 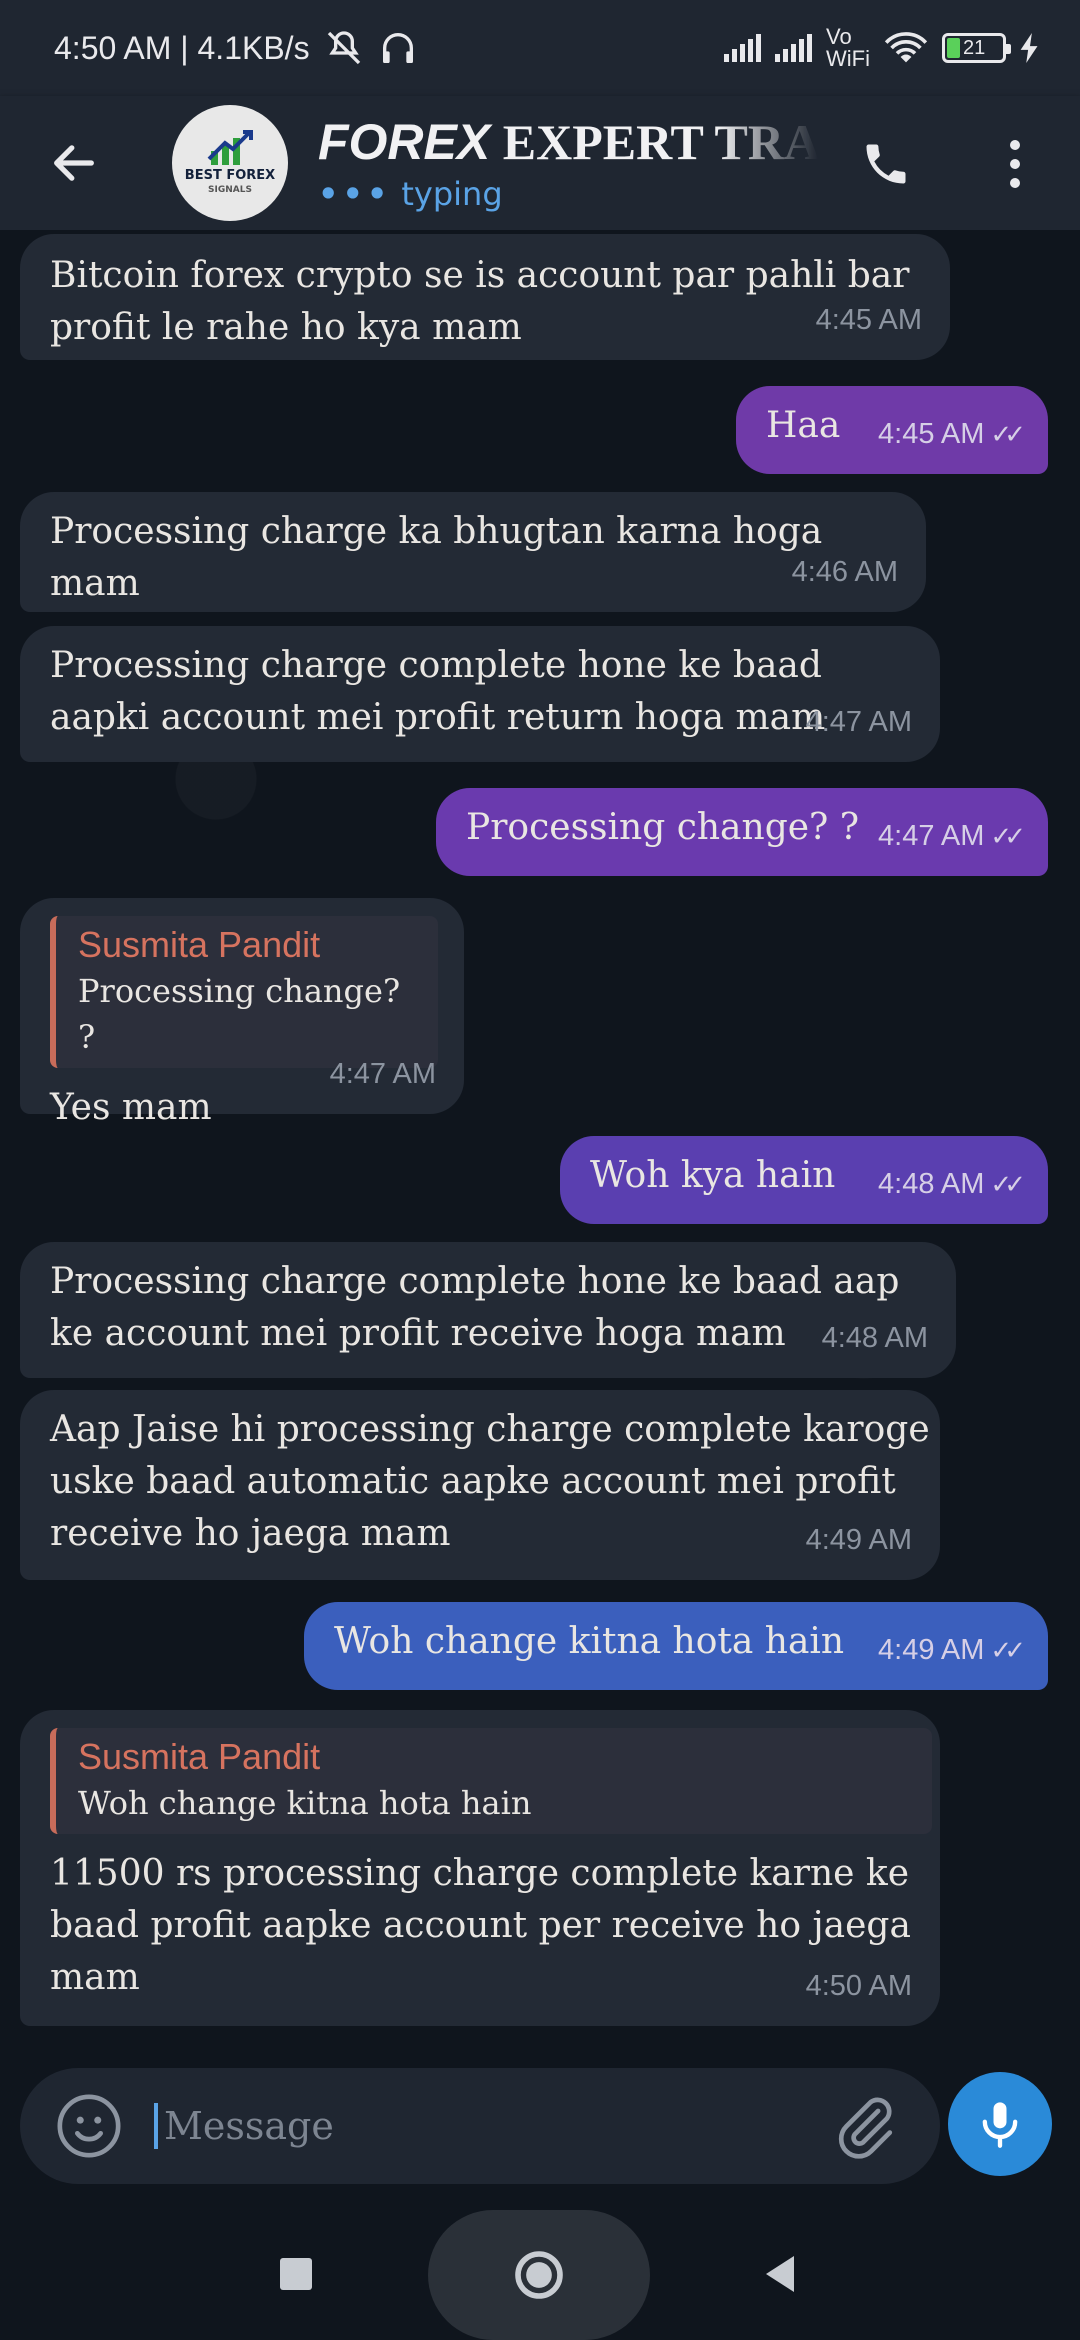 I want to click on recents-button, so click(x=296, y=2274).